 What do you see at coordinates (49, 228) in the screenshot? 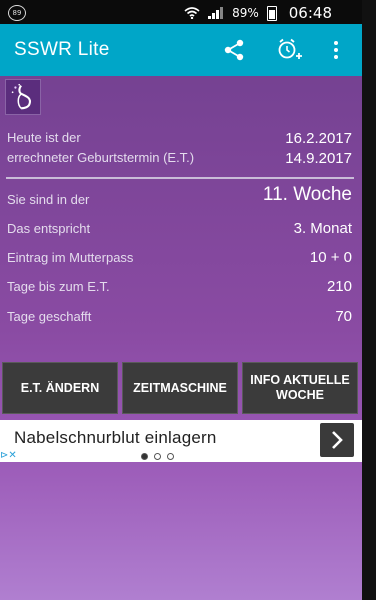
I see `row-month-label: Das entspricht` at bounding box center [49, 228].